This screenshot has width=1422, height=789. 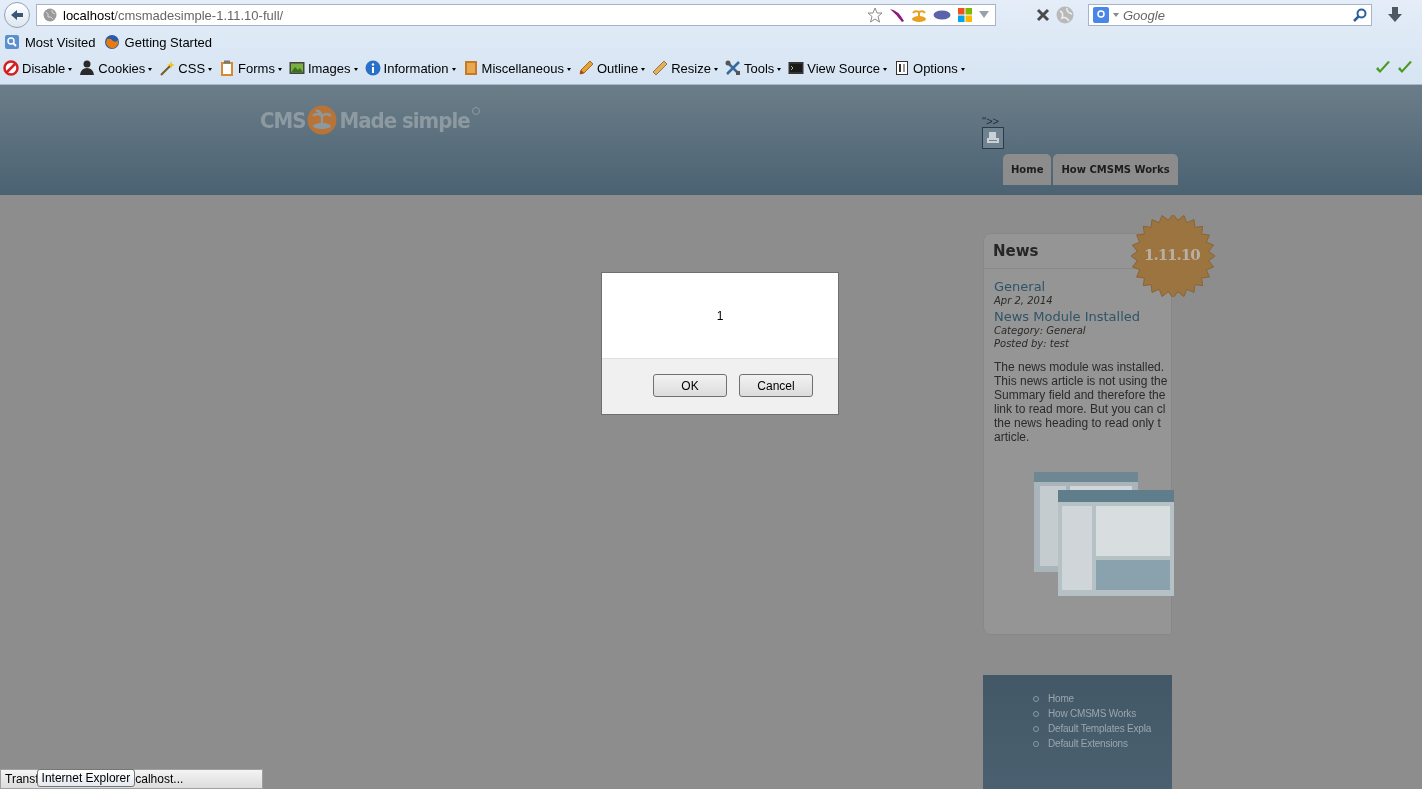 I want to click on dialog-message: 1, so click(x=720, y=316).